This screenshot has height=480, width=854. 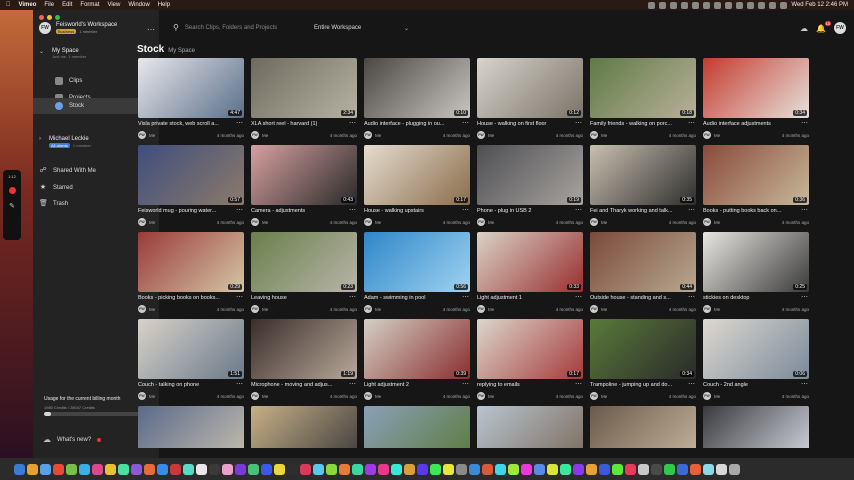 I want to click on clip-thumbnail: 0:36, so click(x=756, y=175).